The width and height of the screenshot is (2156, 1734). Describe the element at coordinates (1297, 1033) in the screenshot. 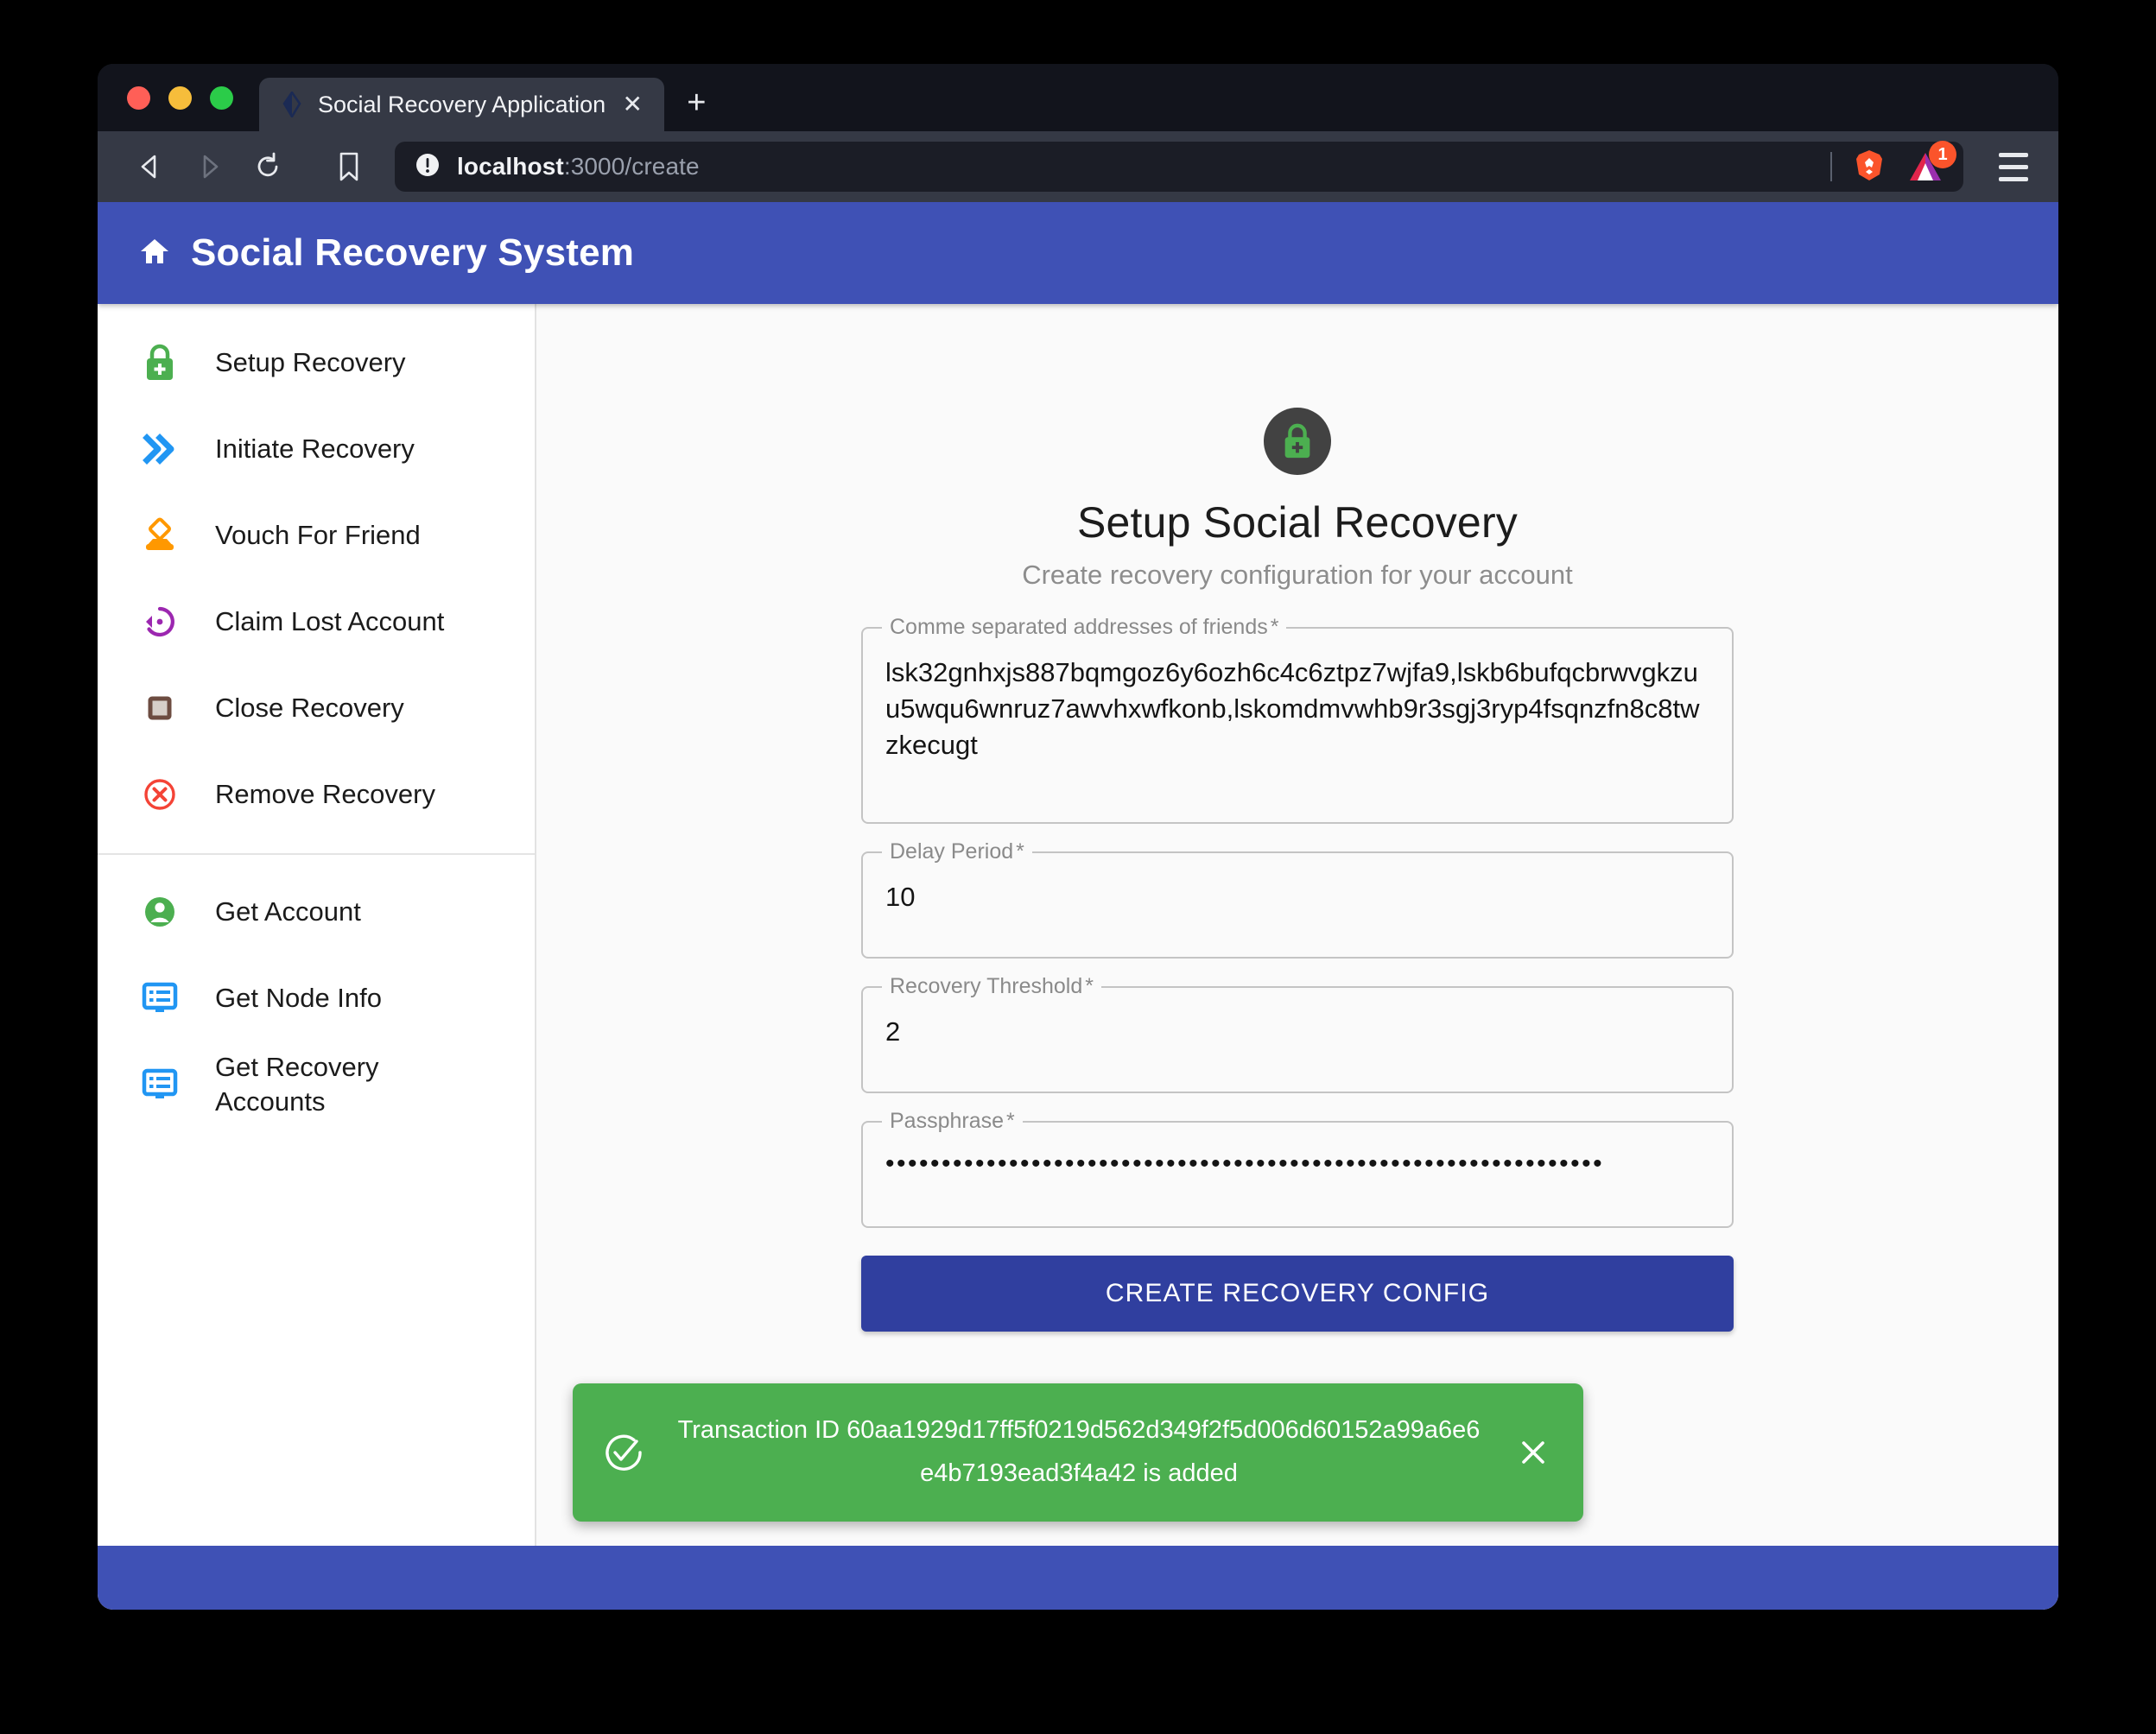

I see `recovery-threshold-field: Recovery Threshold * 2` at that location.